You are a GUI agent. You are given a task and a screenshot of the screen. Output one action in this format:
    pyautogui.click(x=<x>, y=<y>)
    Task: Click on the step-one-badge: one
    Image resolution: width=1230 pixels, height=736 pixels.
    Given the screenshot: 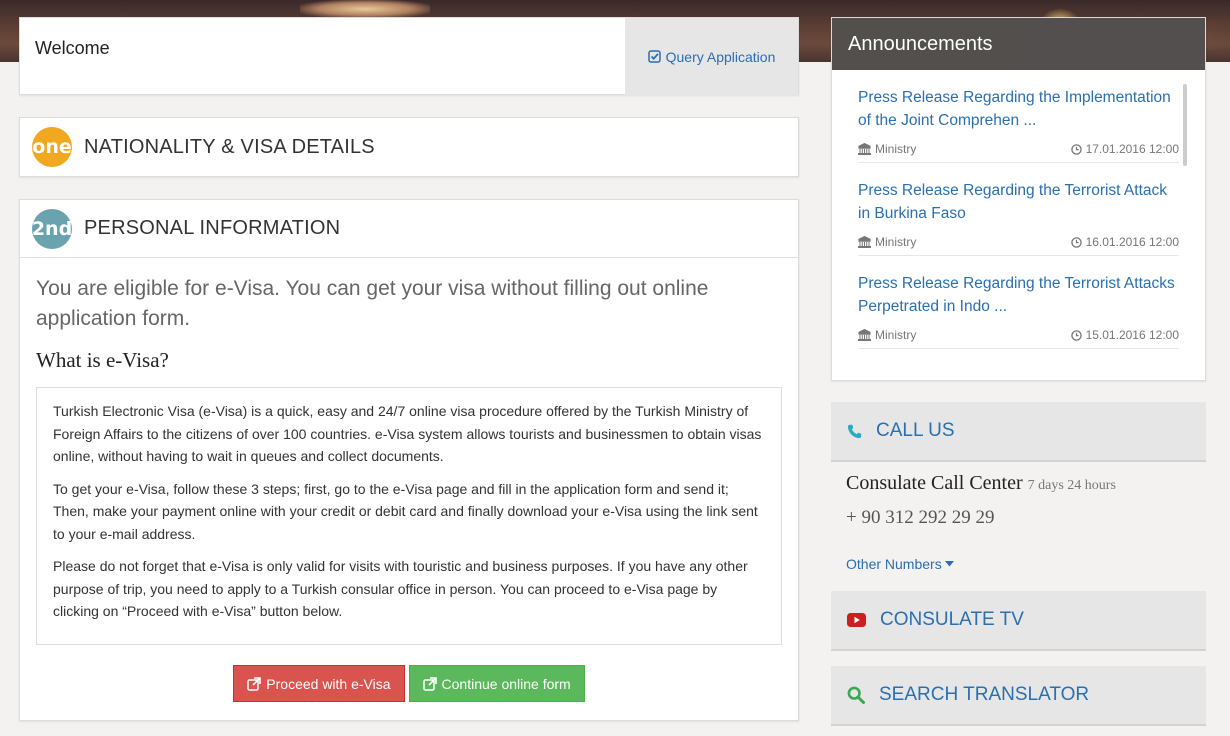 What is the action you would take?
    pyautogui.click(x=52, y=147)
    